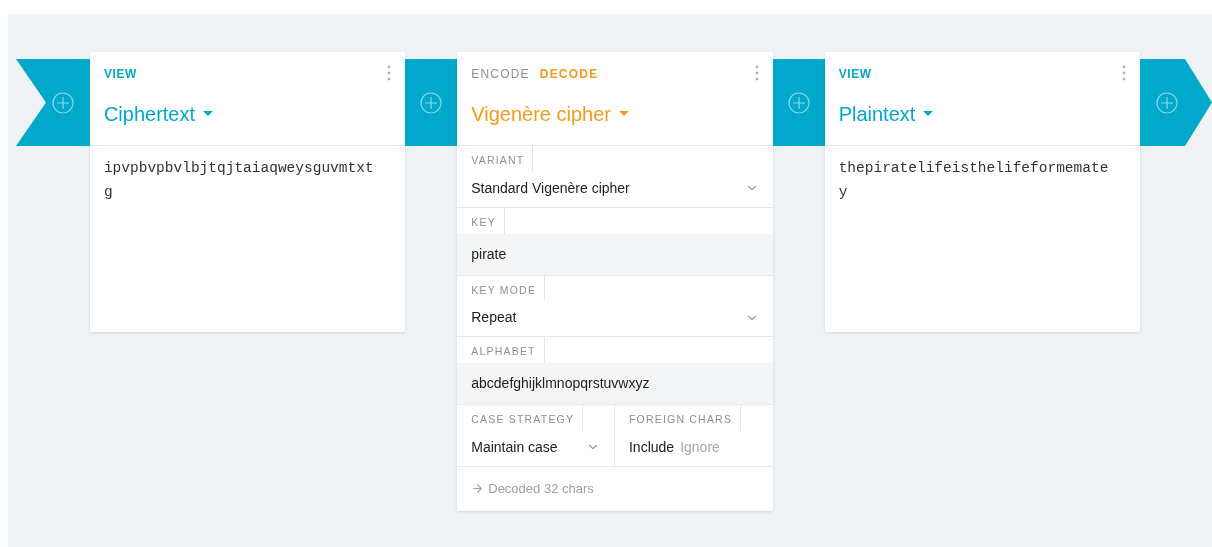 The image size is (1212, 547). I want to click on field-label: CASE STRATEGY, so click(527, 418).